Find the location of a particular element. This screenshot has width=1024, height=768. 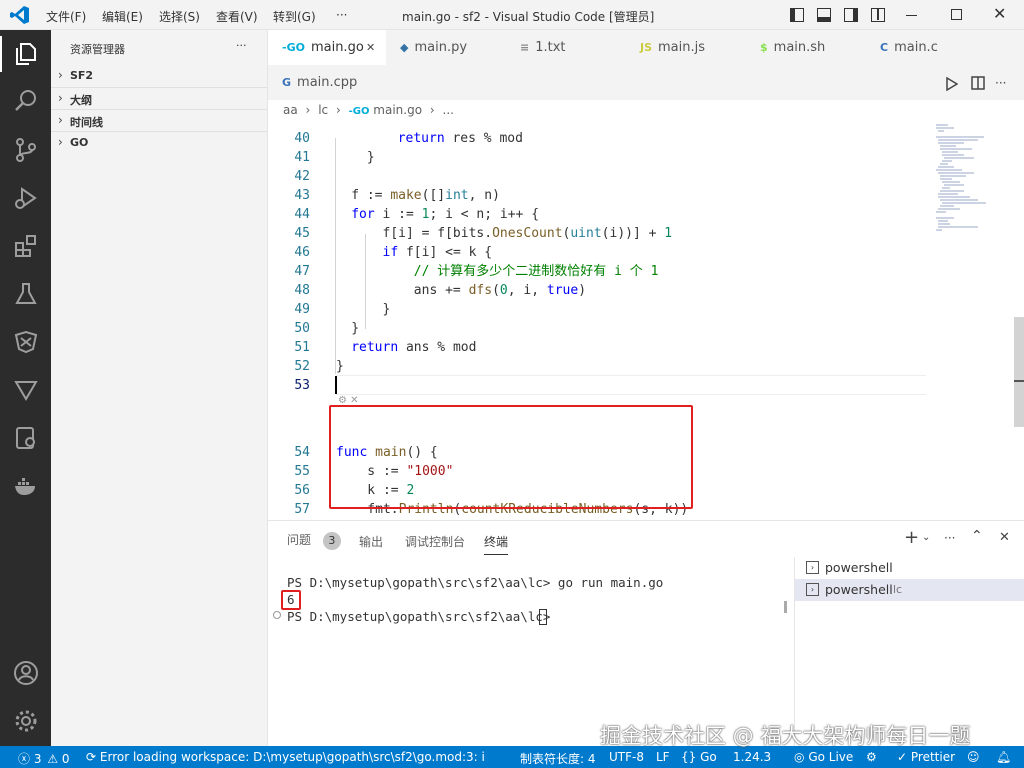

tab-main-go: -GO main.go ✕ is located at coordinates (327, 47).